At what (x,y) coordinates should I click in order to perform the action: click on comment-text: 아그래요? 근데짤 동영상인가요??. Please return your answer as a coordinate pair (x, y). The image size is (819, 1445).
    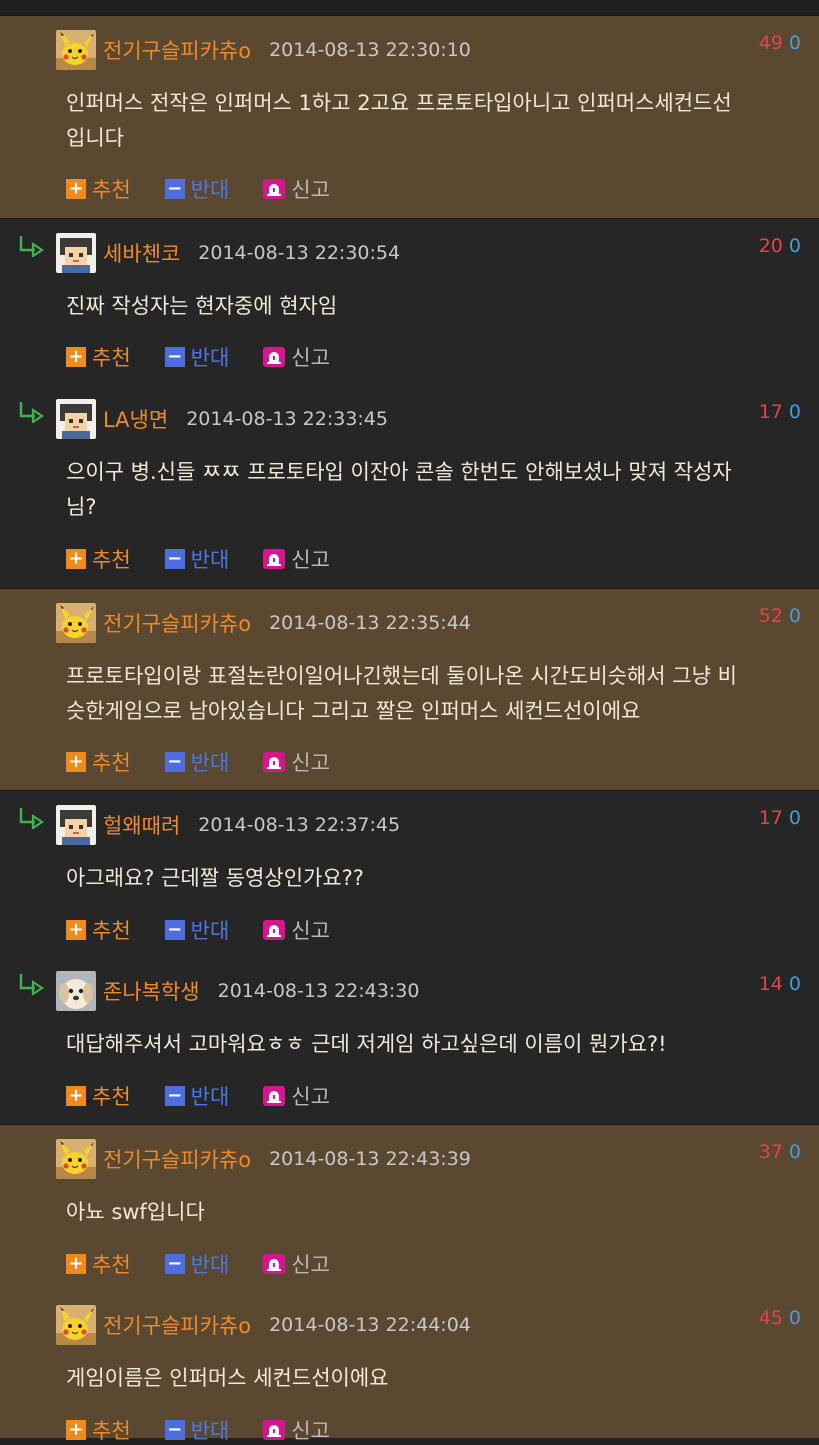
    Looking at the image, I should click on (432, 878).